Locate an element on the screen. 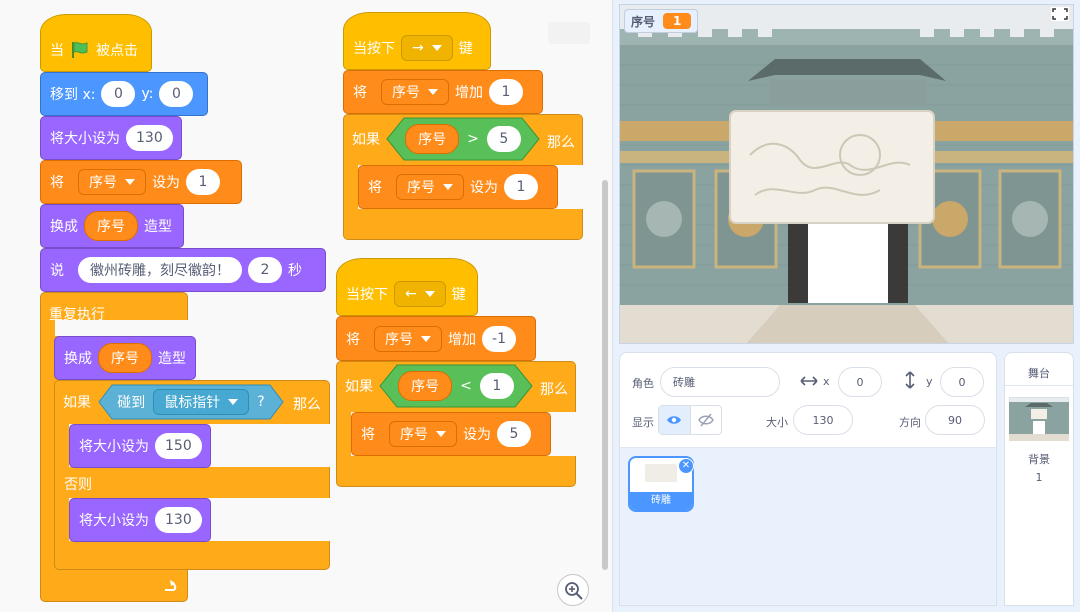 This screenshot has height=612, width=1080. variable-monitor: 序号 1 is located at coordinates (661, 21).